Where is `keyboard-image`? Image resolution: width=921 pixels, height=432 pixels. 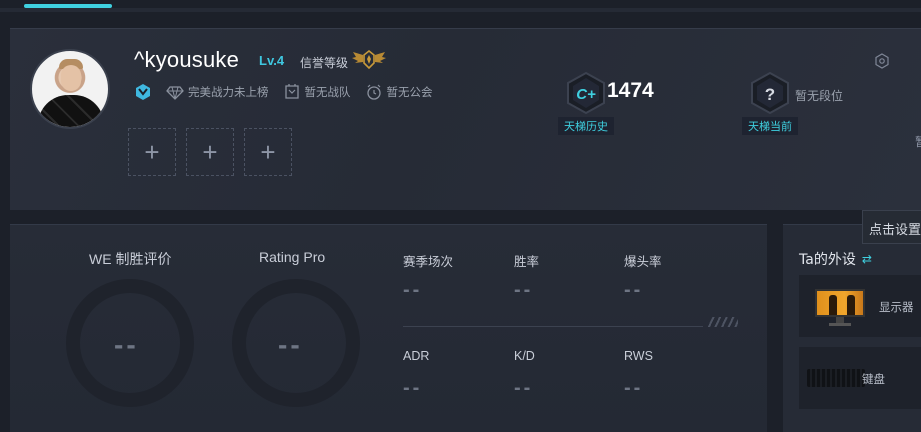
keyboard-image is located at coordinates (836, 378).